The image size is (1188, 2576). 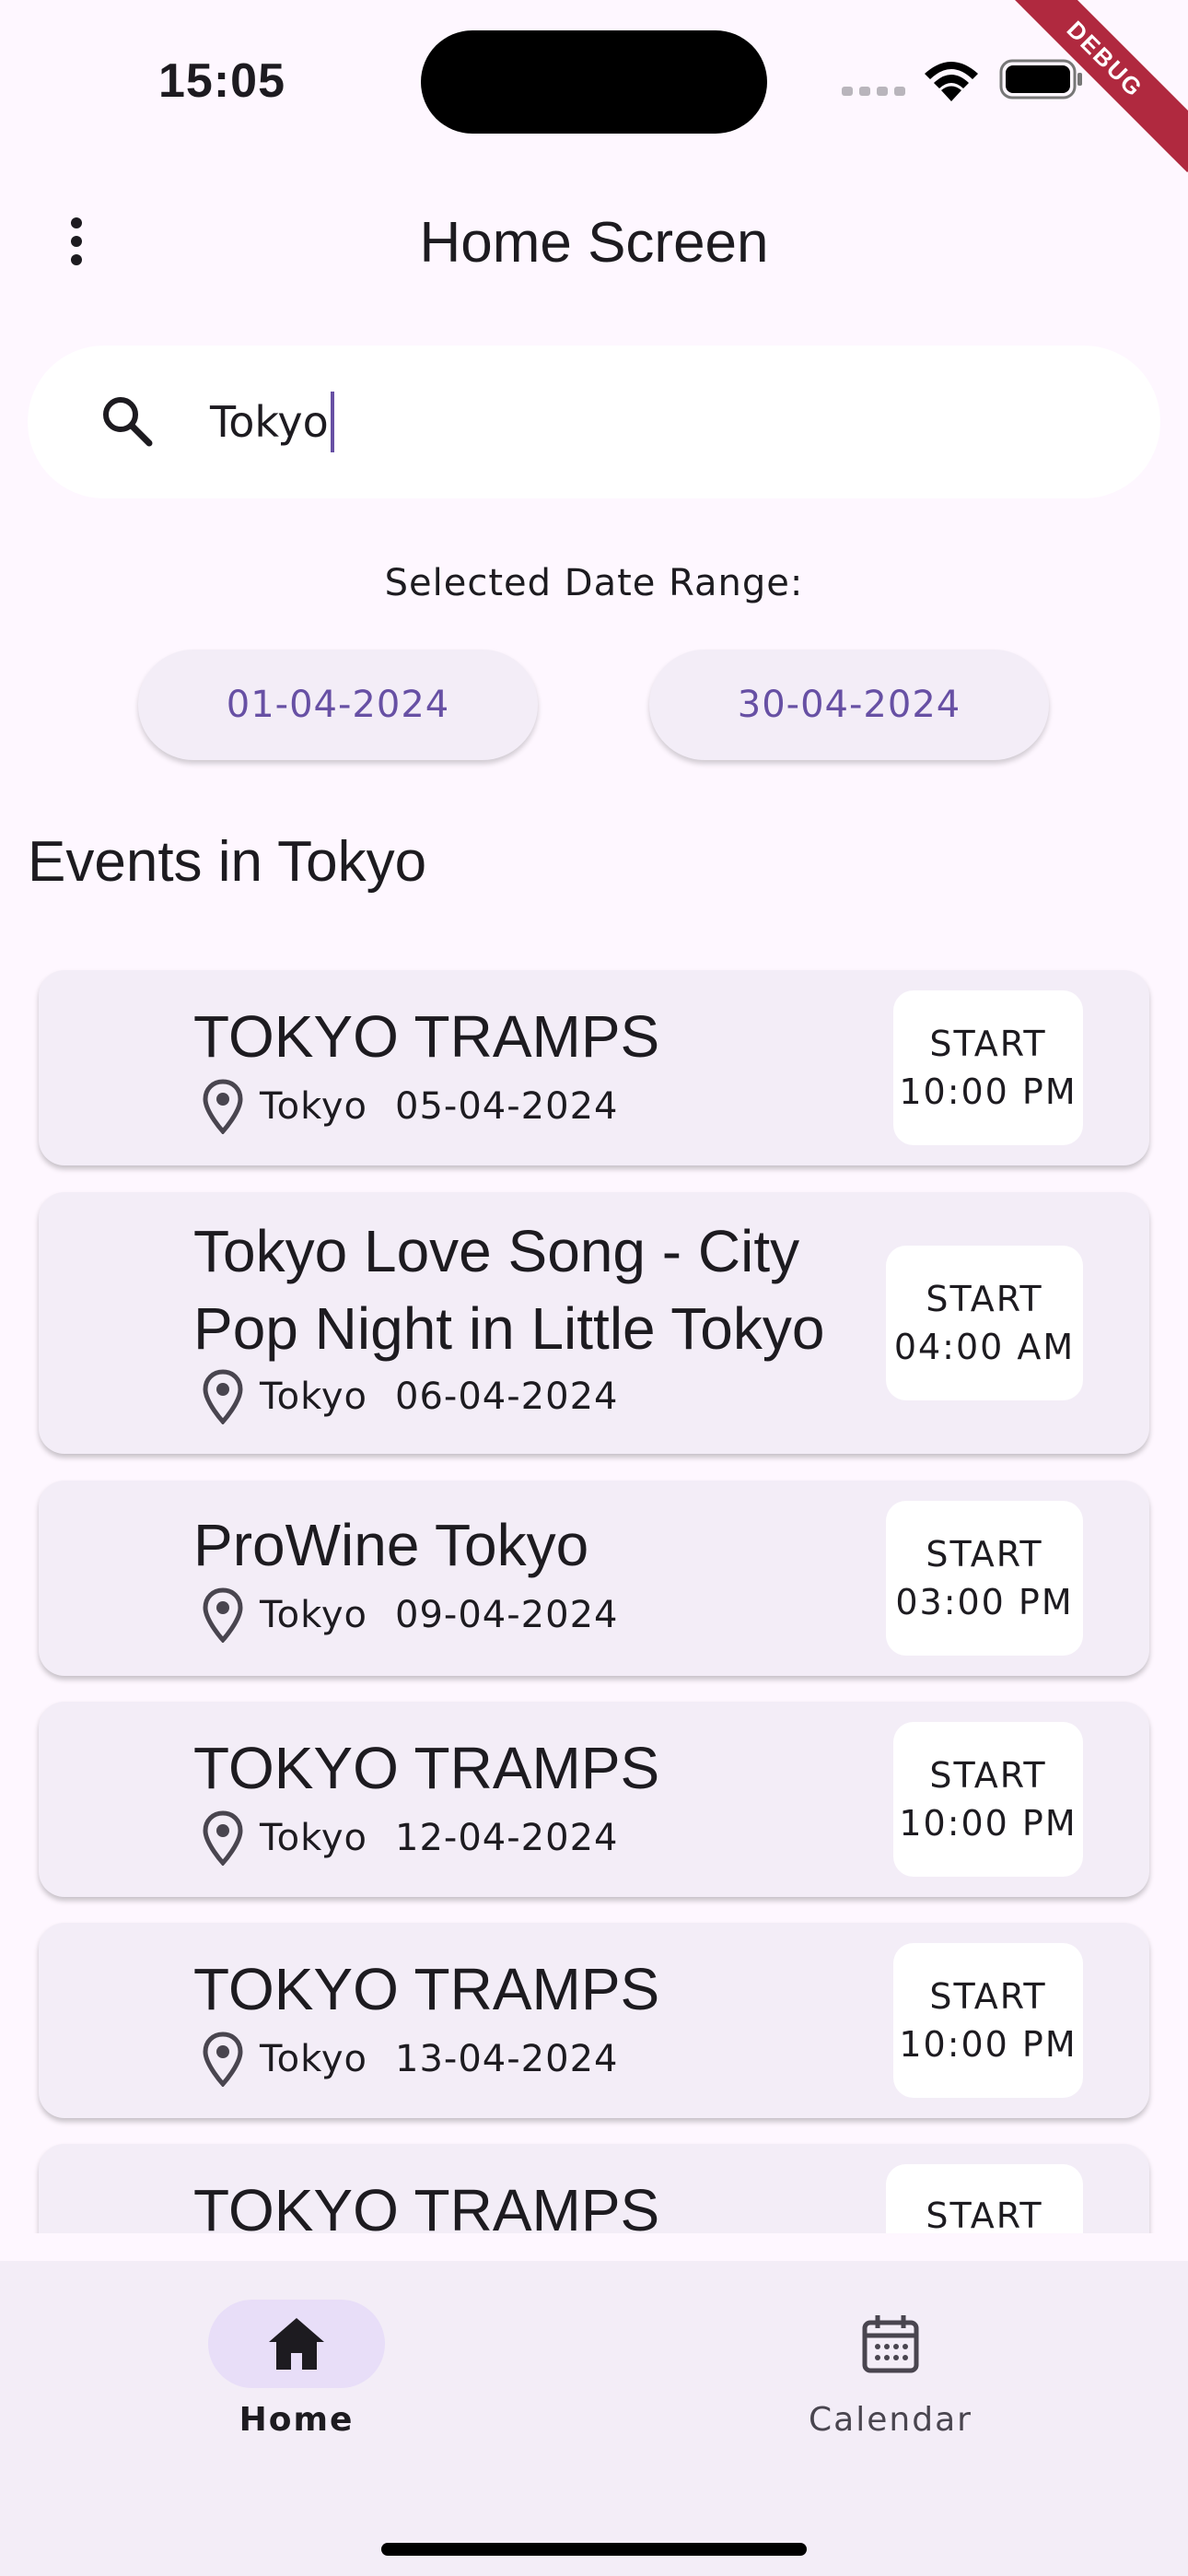 I want to click on start-time-badge: START 03:00 PM, so click(x=985, y=1578).